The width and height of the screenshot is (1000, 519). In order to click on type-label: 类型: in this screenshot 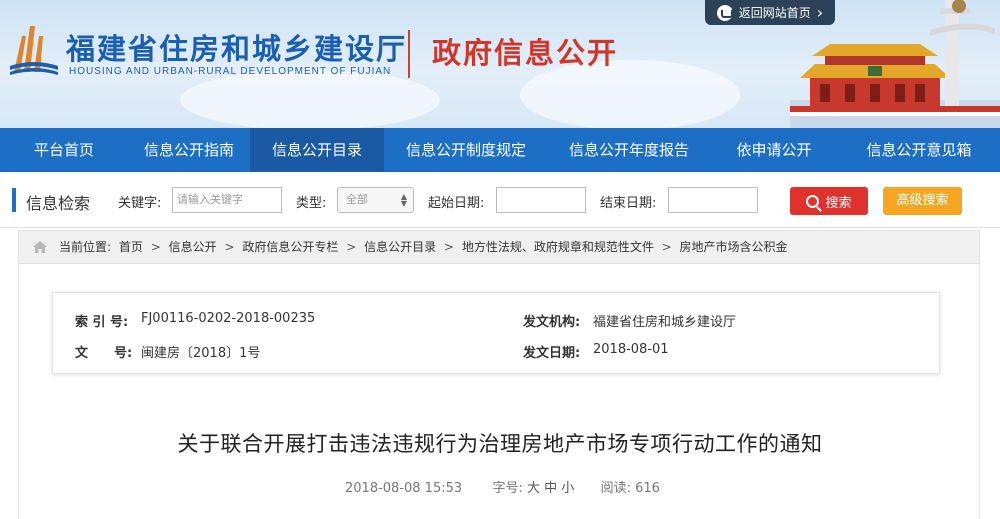, I will do `click(311, 203)`.